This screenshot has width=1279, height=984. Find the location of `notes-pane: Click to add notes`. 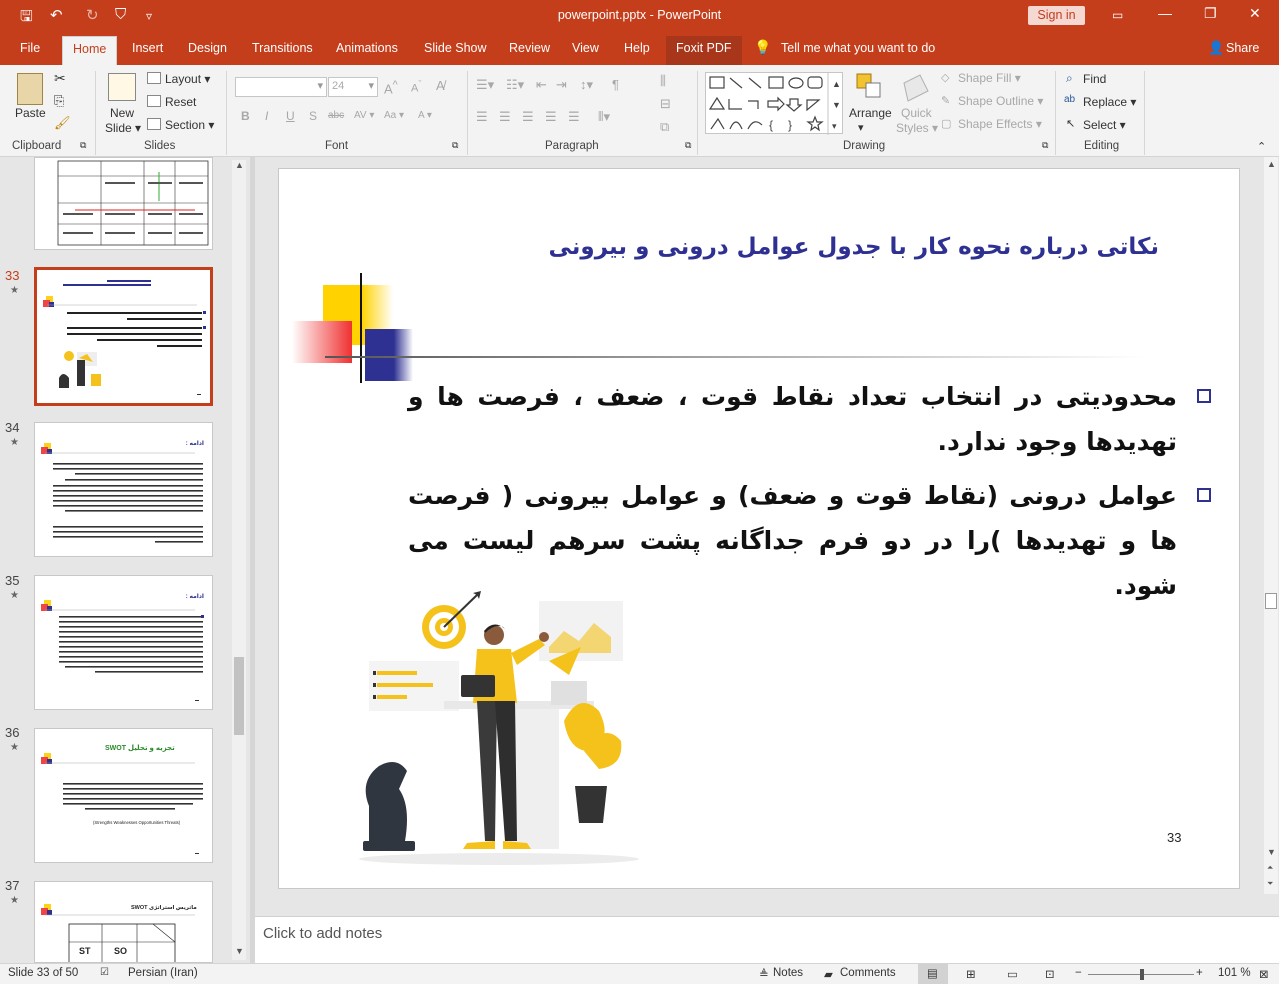

notes-pane: Click to add notes is located at coordinates (767, 939).